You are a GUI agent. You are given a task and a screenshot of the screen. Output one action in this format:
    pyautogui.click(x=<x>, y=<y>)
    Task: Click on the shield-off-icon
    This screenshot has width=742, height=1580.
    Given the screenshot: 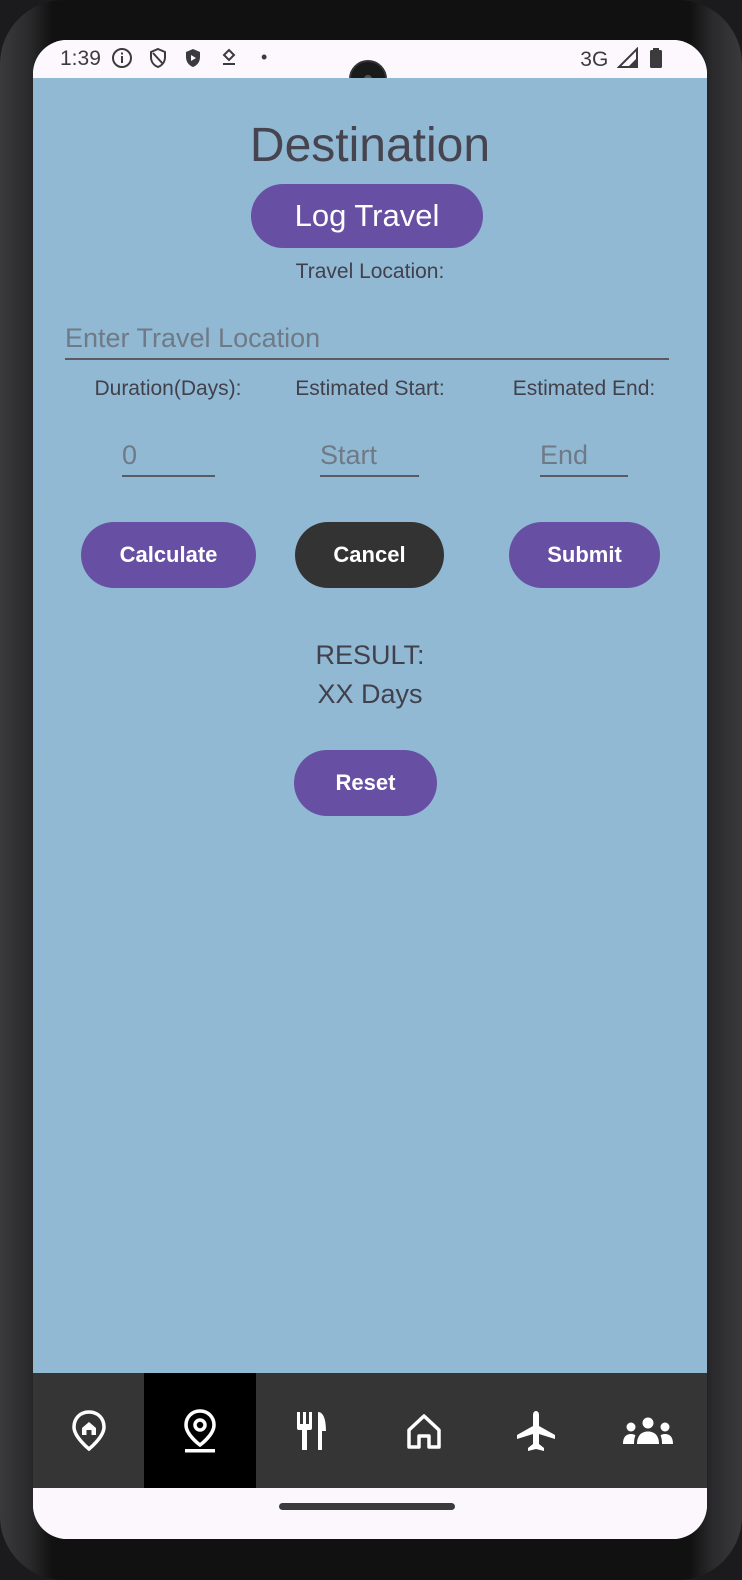 What is the action you would take?
    pyautogui.click(x=158, y=61)
    